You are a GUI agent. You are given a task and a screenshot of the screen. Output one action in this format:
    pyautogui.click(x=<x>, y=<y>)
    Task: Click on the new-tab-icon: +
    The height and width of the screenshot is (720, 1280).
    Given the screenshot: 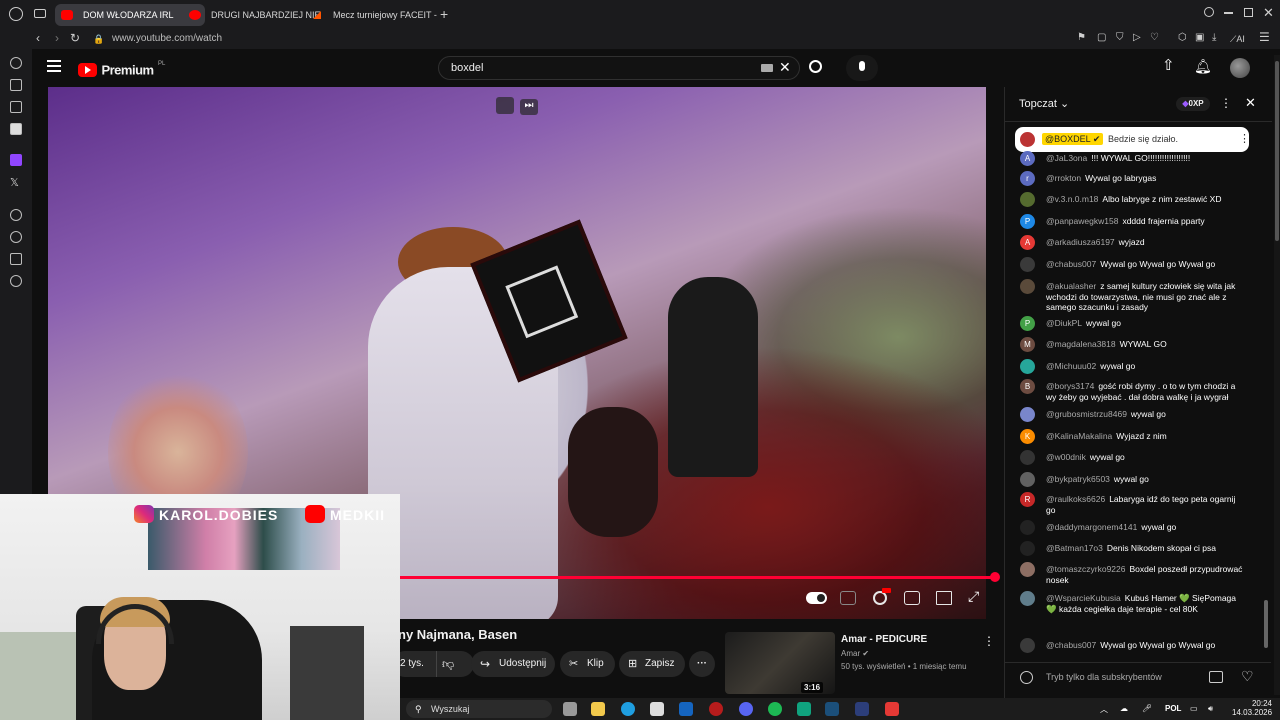 What is the action you would take?
    pyautogui.click(x=444, y=14)
    